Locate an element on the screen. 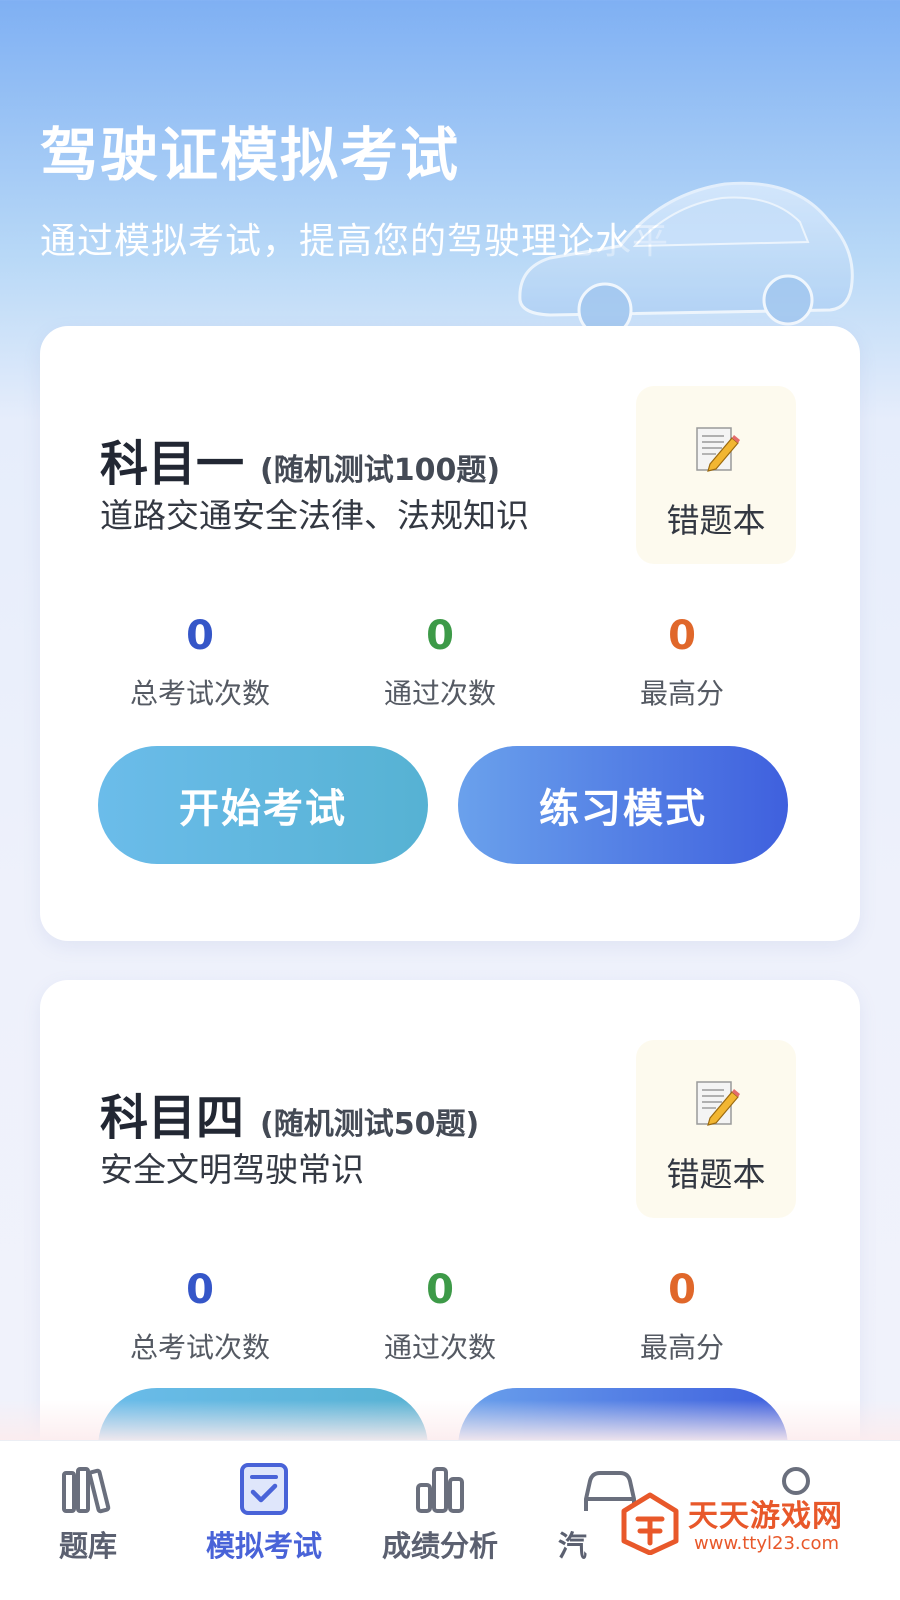 The height and width of the screenshot is (1600, 900). start-exam-button: 开始考试 is located at coordinates (263, 805).